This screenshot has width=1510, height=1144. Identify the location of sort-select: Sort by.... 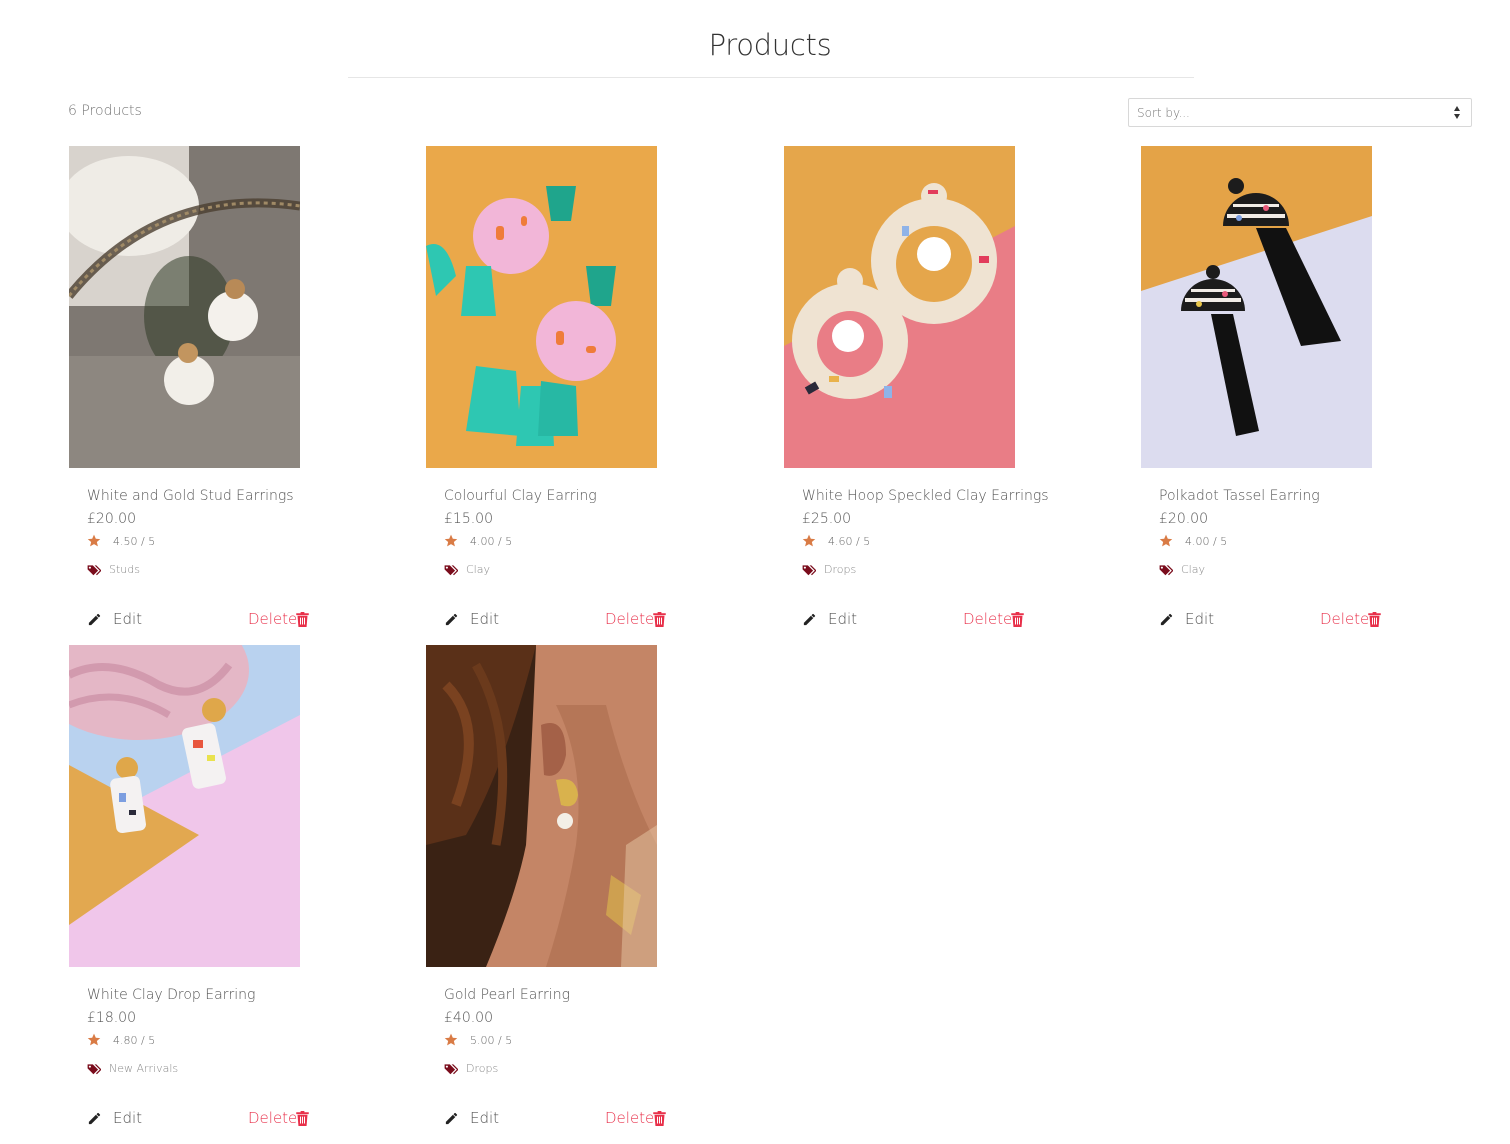
(1300, 112).